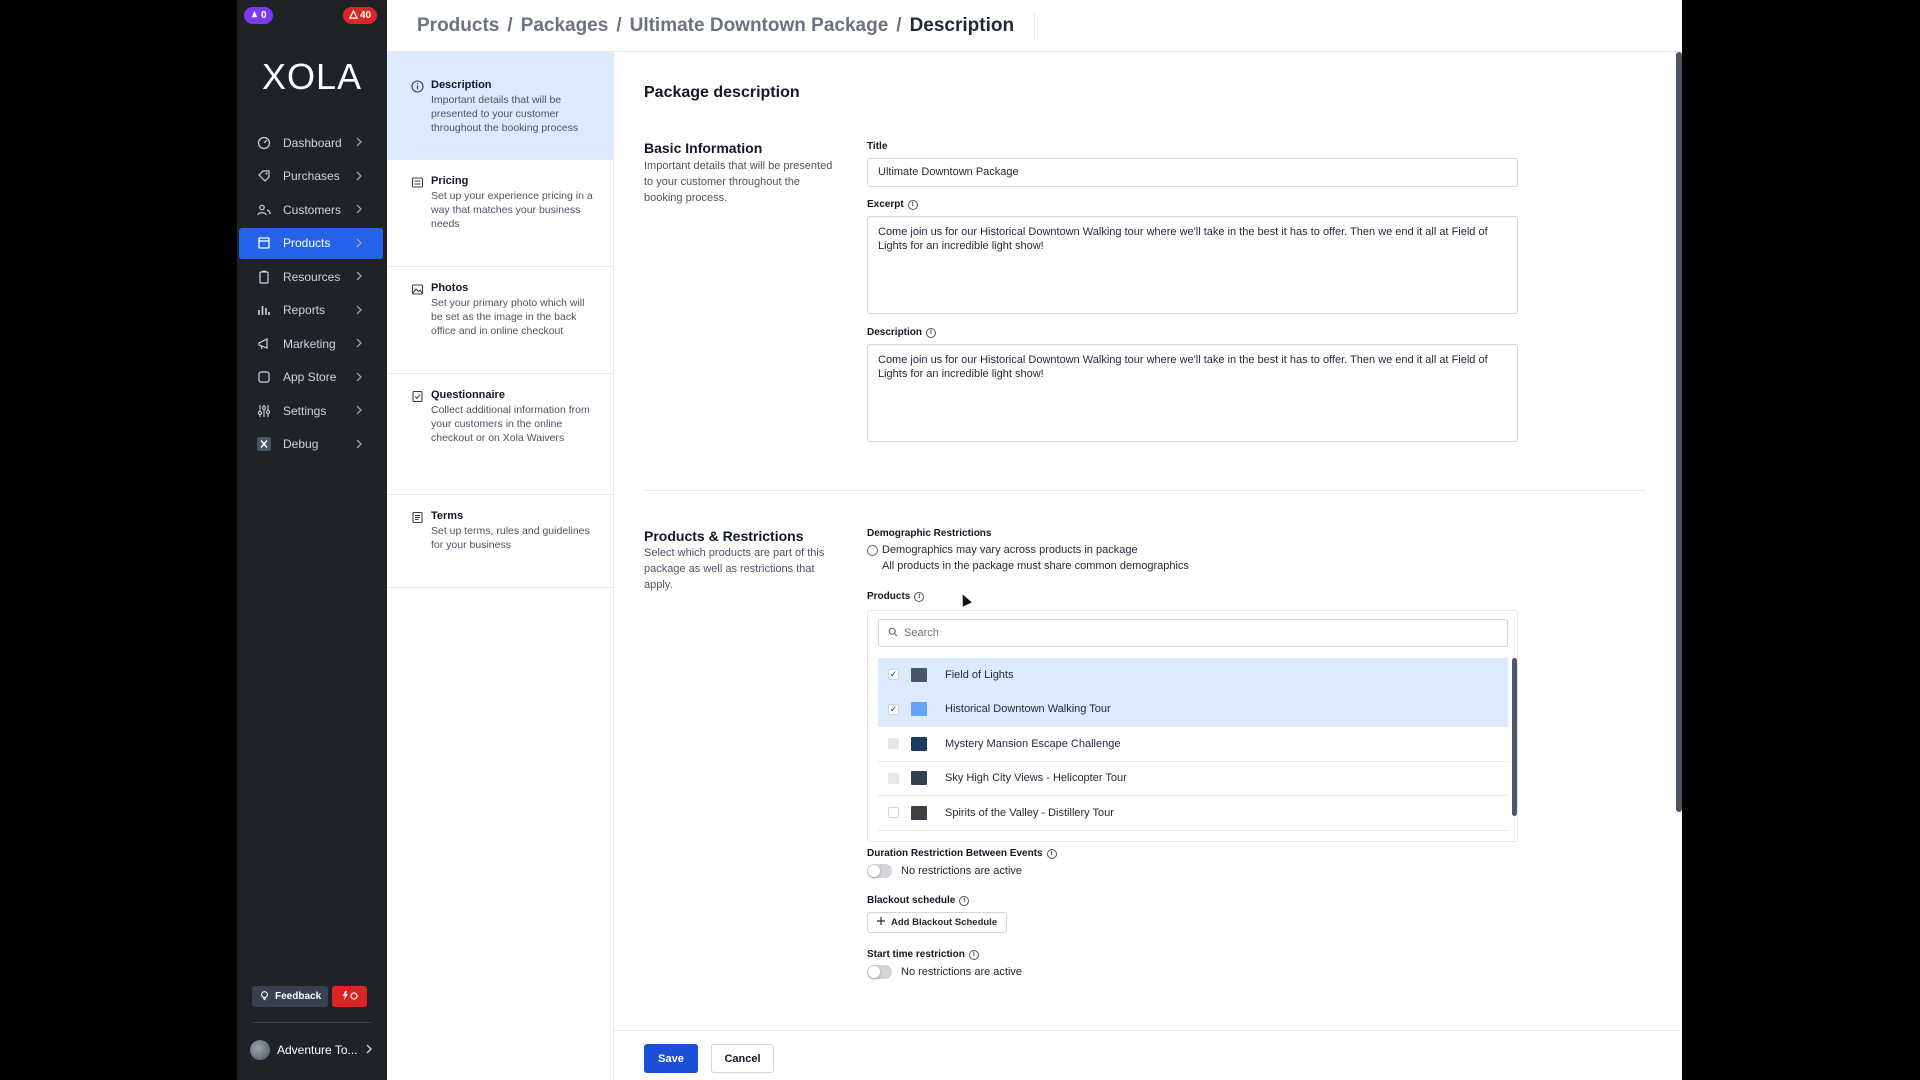 Image resolution: width=1920 pixels, height=1080 pixels. I want to click on title-label: Title, so click(877, 146).